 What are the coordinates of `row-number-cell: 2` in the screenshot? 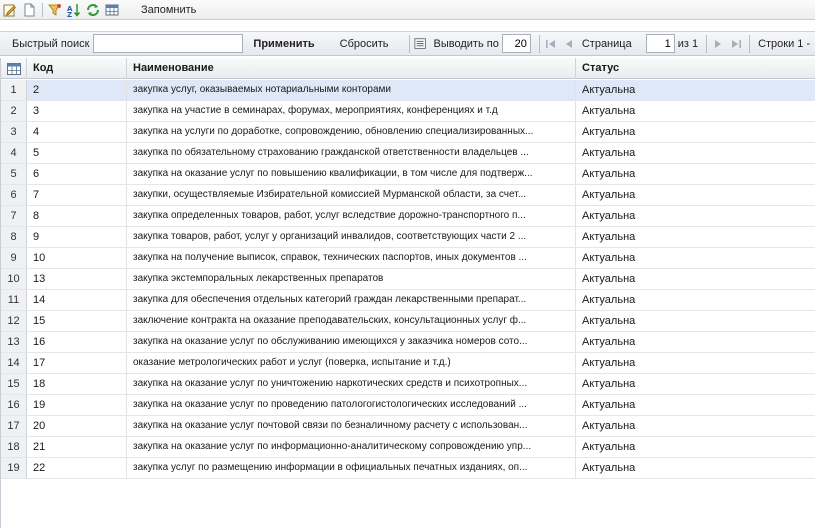 It's located at (14, 111).